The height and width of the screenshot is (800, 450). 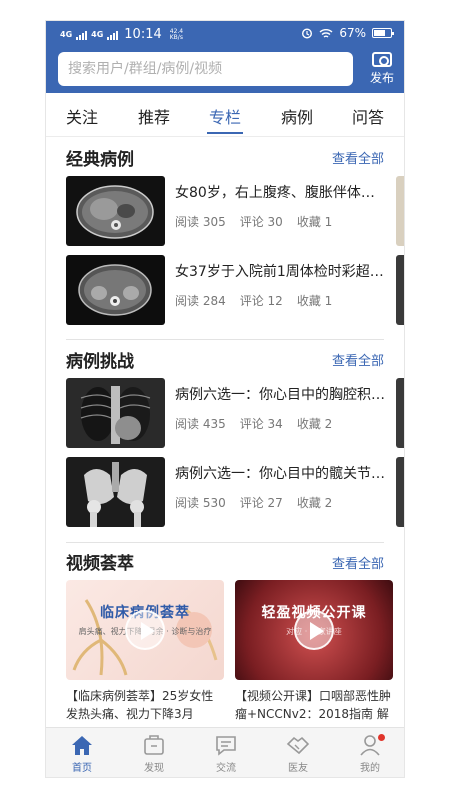 I want to click on tab-recommend: 推荐, so click(x=154, y=116).